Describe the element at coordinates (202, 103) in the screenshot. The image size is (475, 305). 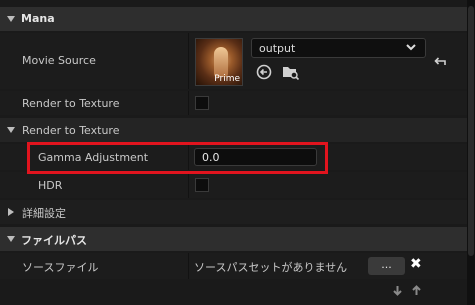
I see `render-to-texture-checkbox` at that location.